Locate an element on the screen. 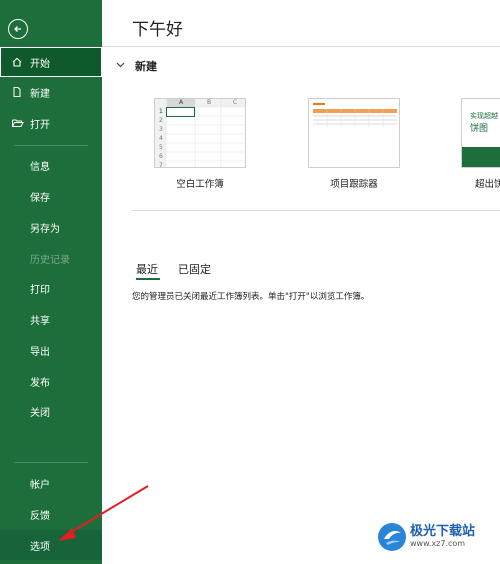 Image resolution: width=500 pixels, height=564 pixels. sidebar-item-label: 发布 is located at coordinates (40, 383).